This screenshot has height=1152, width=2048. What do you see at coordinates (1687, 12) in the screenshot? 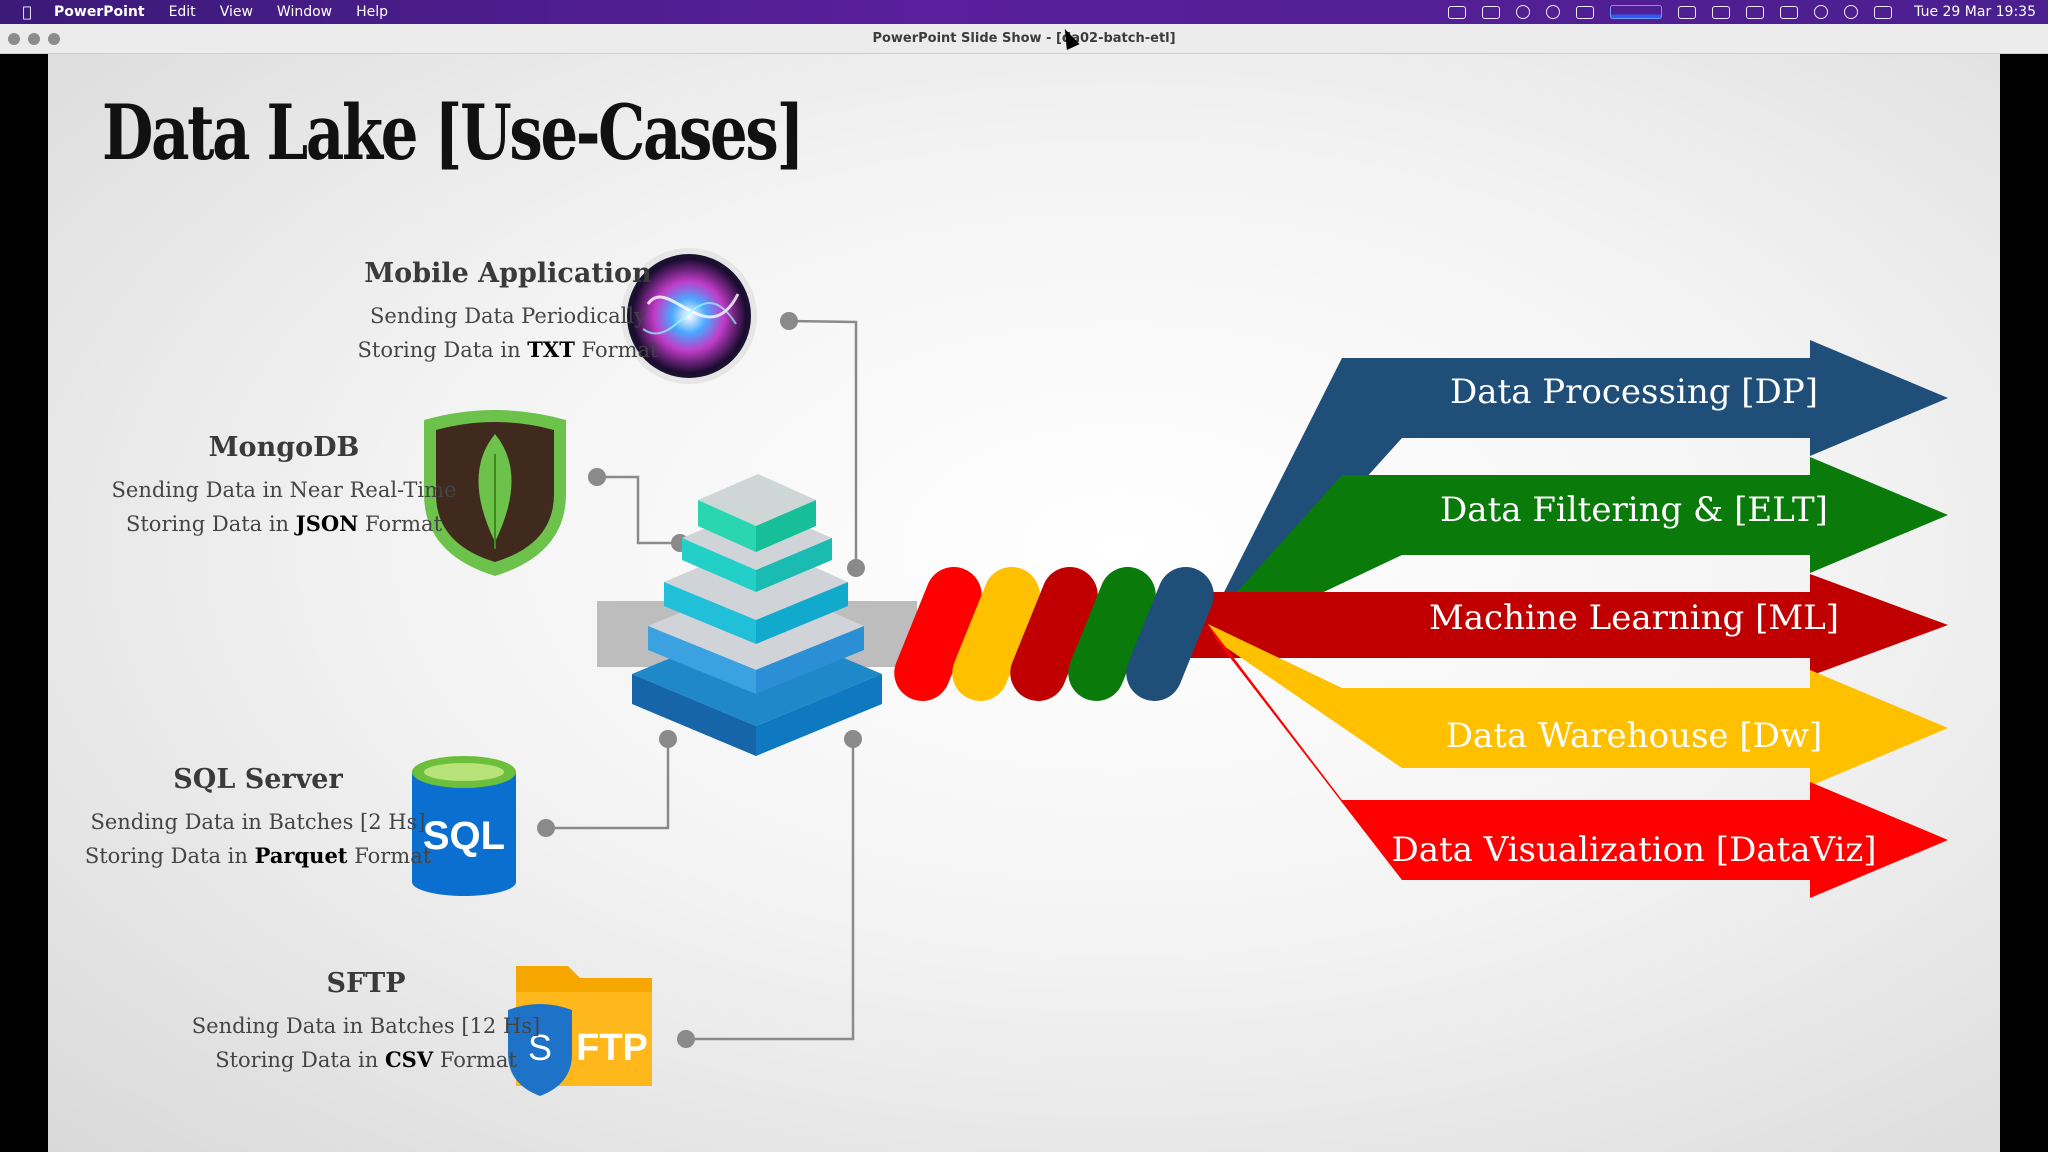
I see `memory-icon` at bounding box center [1687, 12].